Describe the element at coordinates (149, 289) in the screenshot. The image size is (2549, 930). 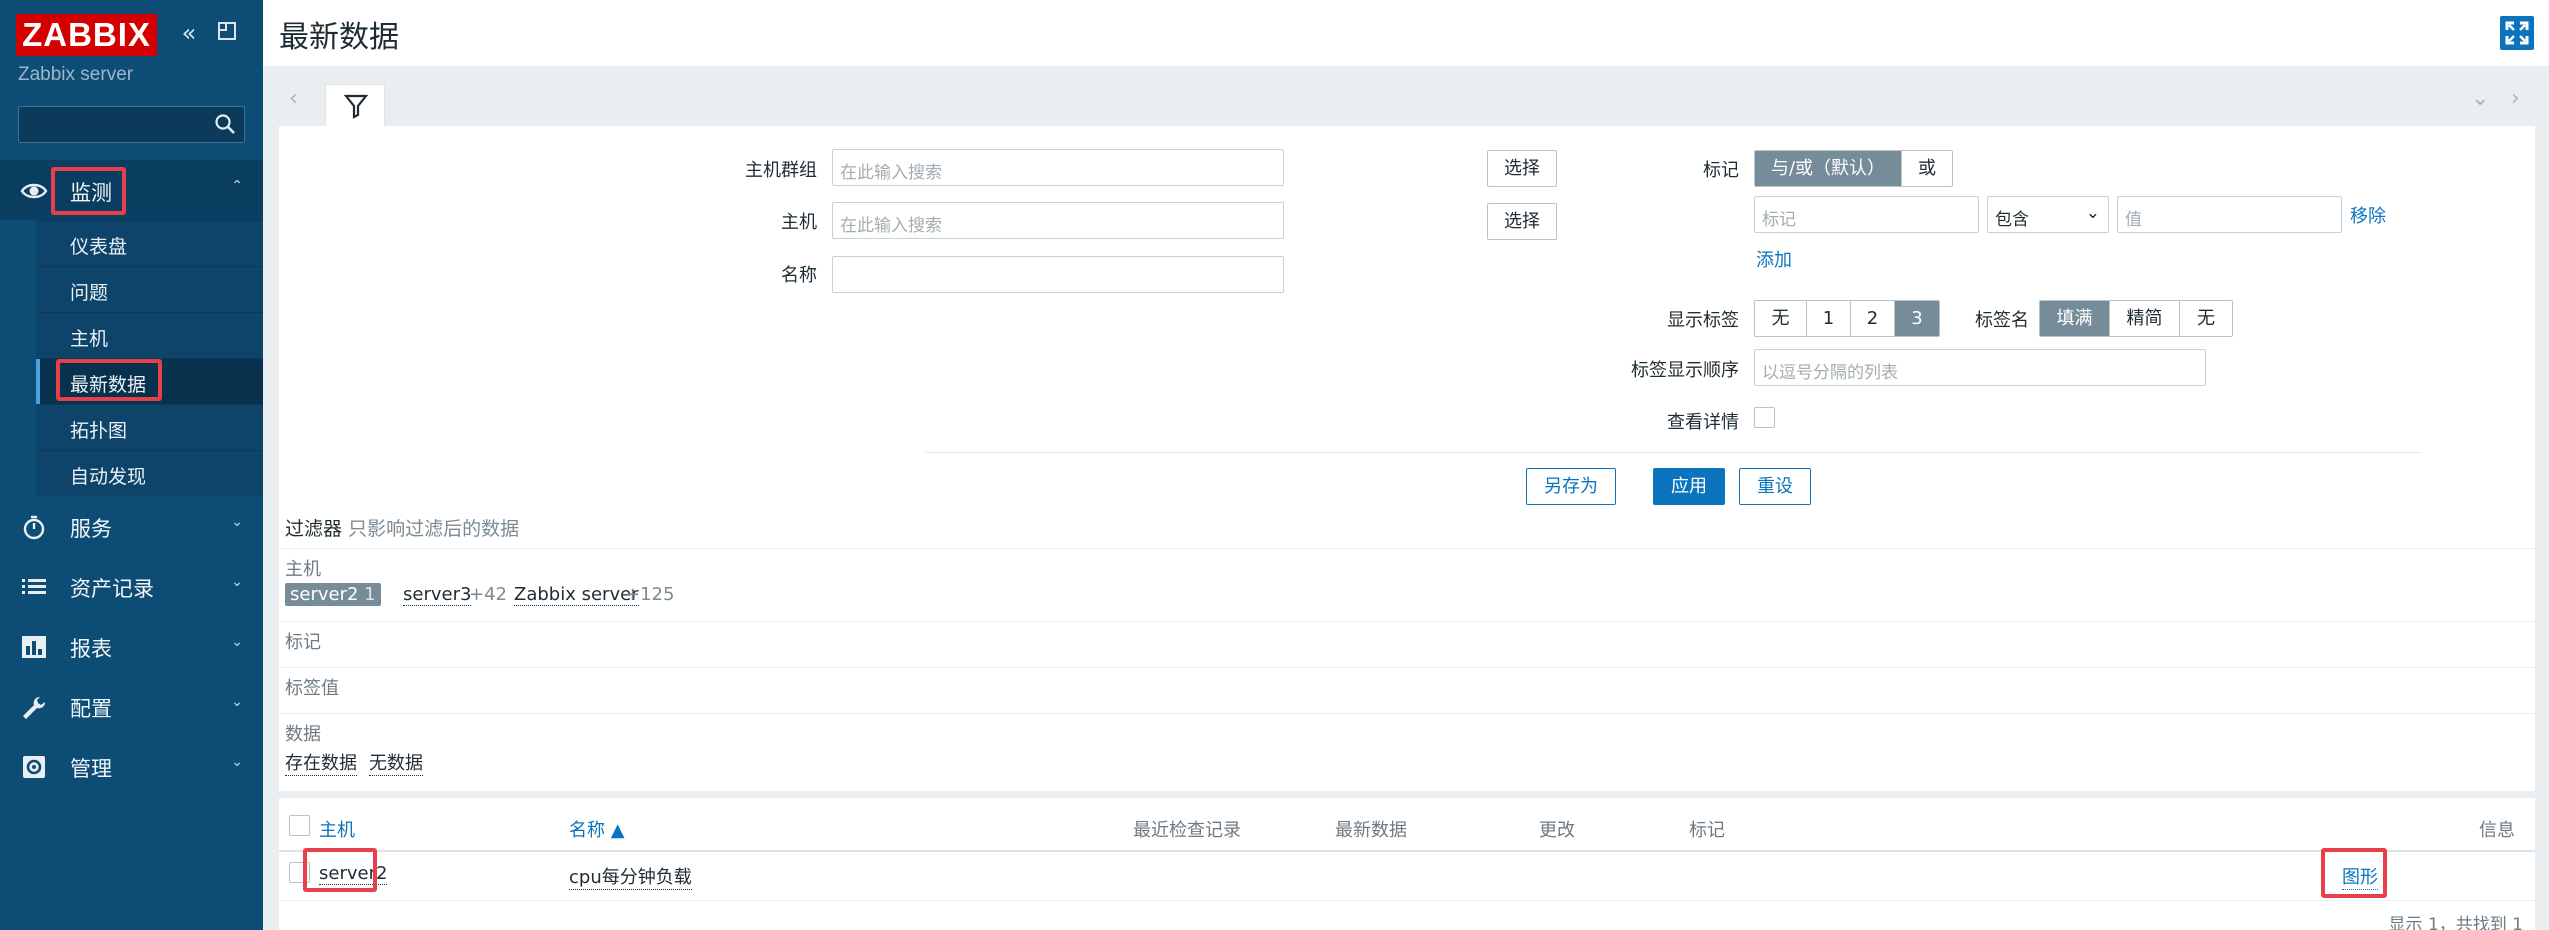
I see `submenu-item-problems: 问题` at that location.